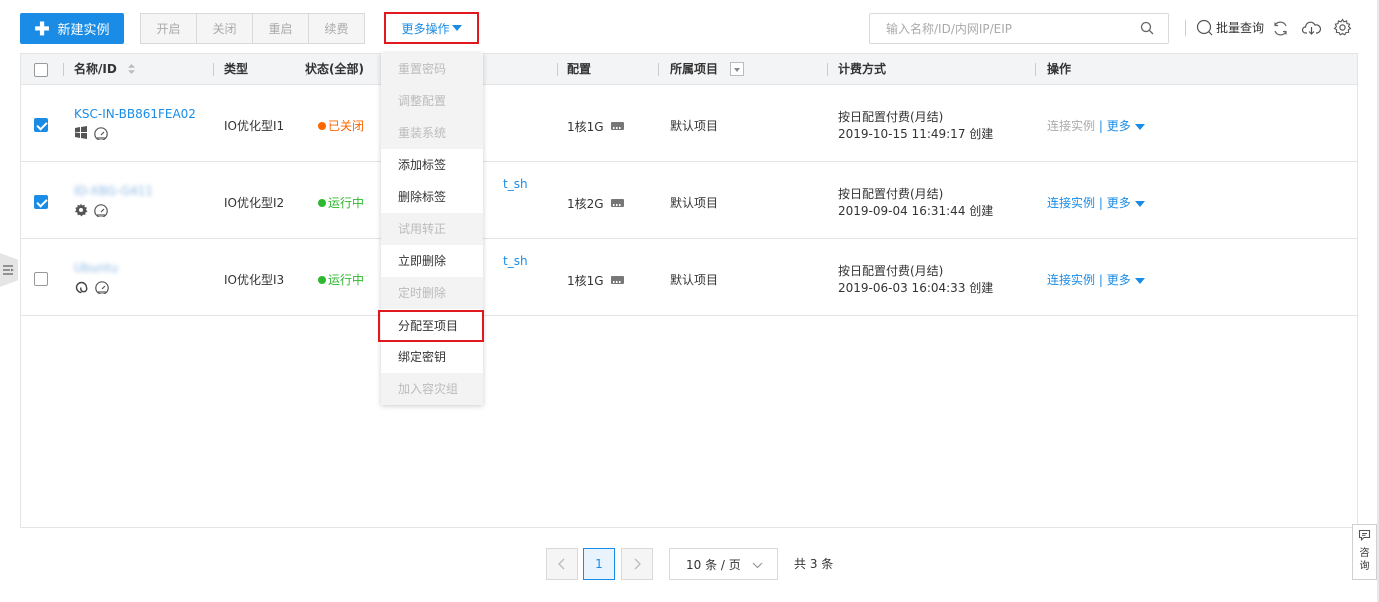 Image resolution: width=1379 pixels, height=602 pixels. I want to click on search-box, so click(1019, 28).